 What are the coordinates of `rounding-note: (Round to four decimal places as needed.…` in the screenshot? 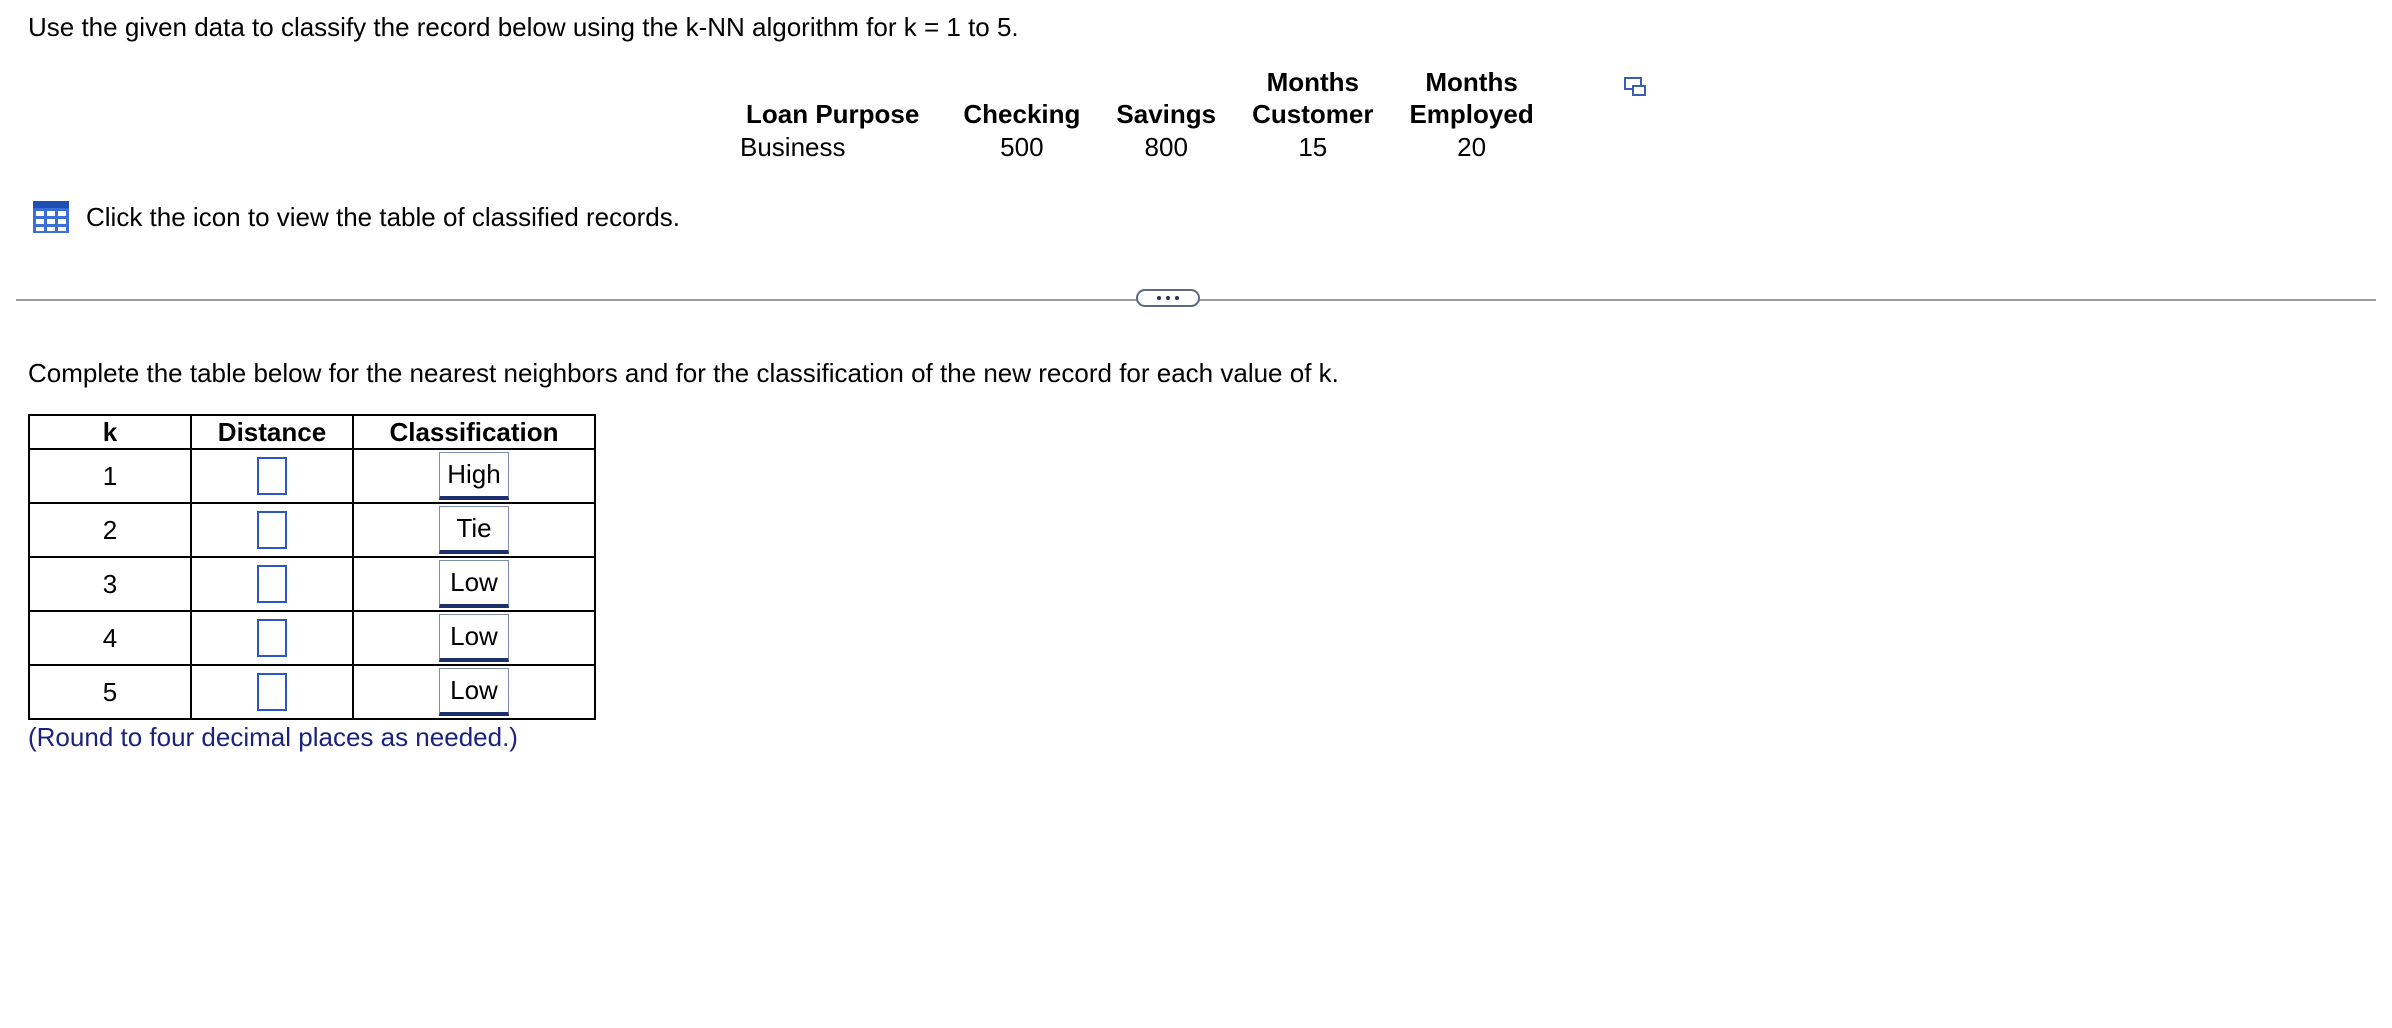 It's located at (273, 737).